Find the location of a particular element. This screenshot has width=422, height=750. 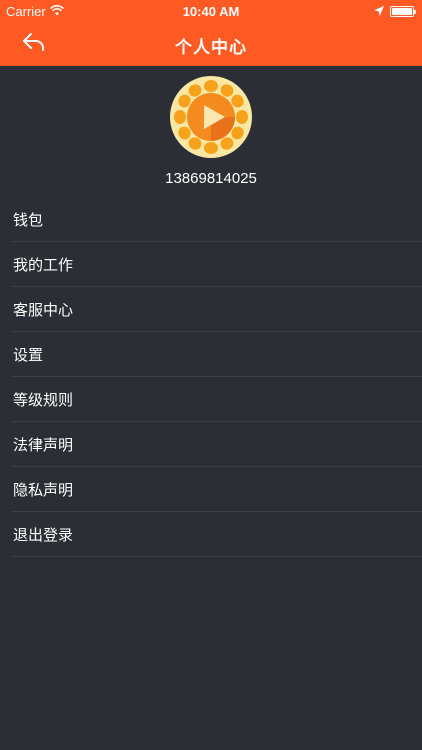

menu-item-level-rules: 等级规则 is located at coordinates (217, 399).